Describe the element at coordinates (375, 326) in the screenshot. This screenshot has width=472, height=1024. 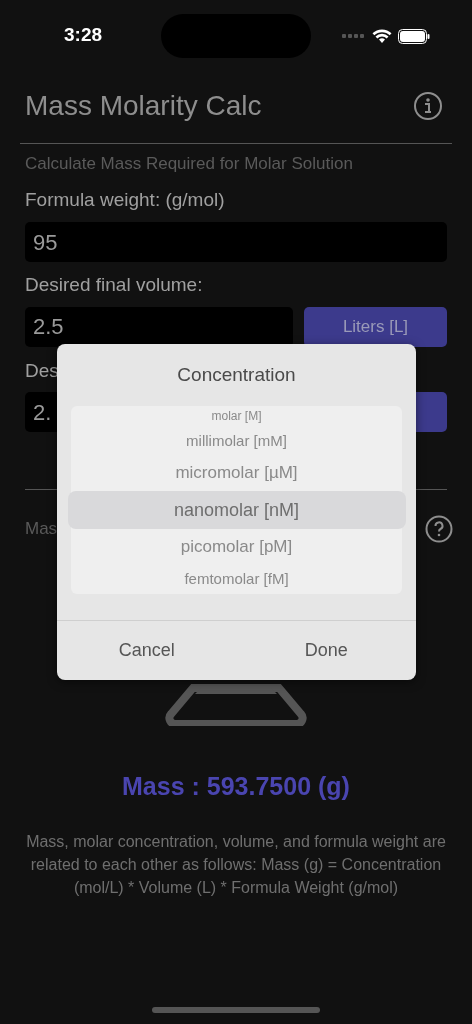
I see `unit-button: Liters [L]` at that location.